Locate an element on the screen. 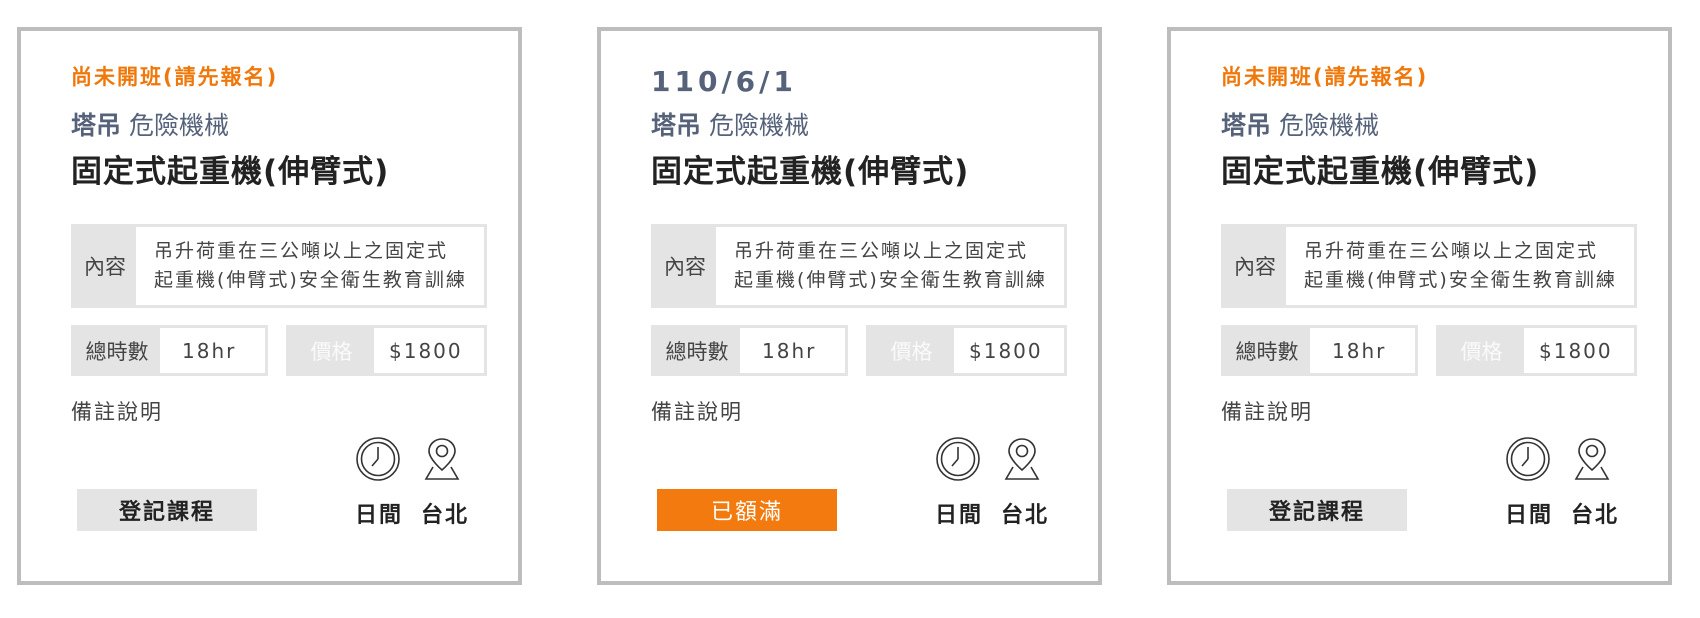  course-date: 110/6/1 is located at coordinates (724, 81).